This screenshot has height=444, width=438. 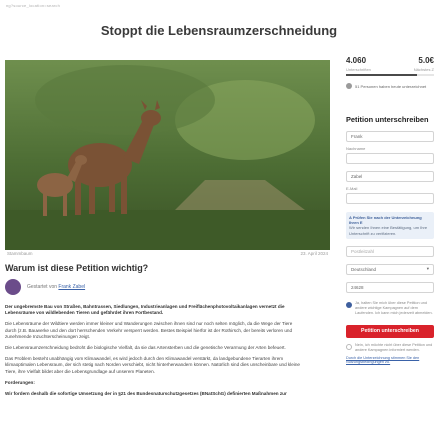 What do you see at coordinates (364, 269) in the screenshot?
I see `country-value: Deutschland` at bounding box center [364, 269].